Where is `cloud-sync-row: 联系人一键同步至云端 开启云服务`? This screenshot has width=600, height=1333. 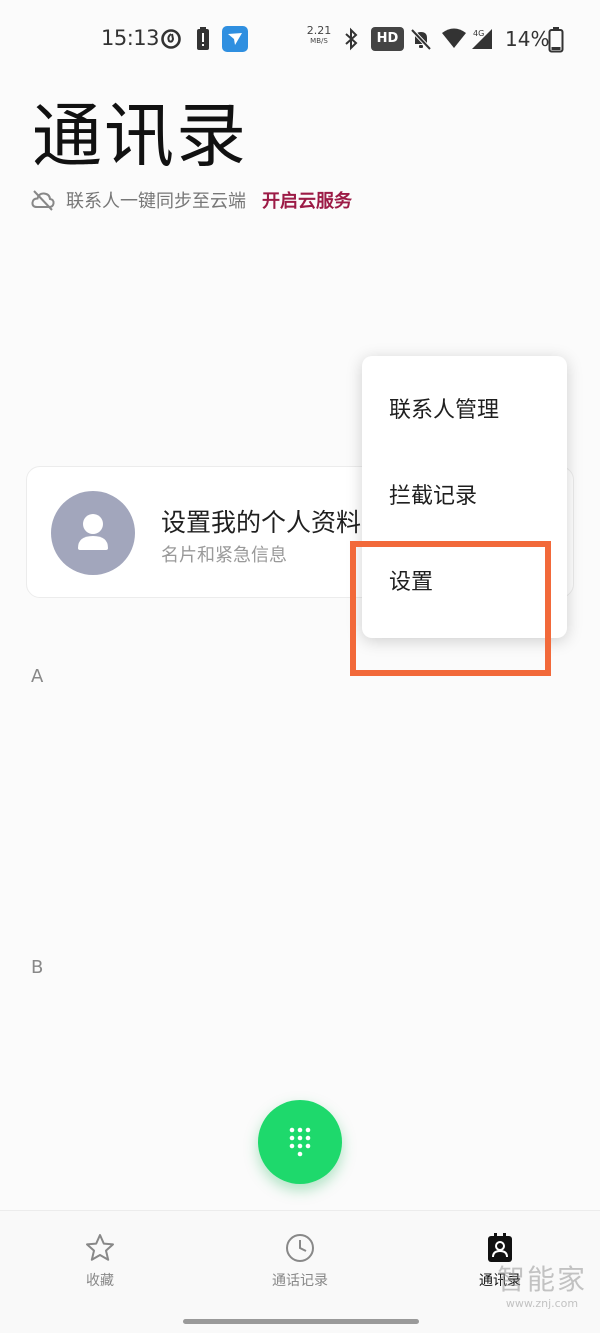 cloud-sync-row: 联系人一键同步至云端 开启云服务 is located at coordinates (191, 200).